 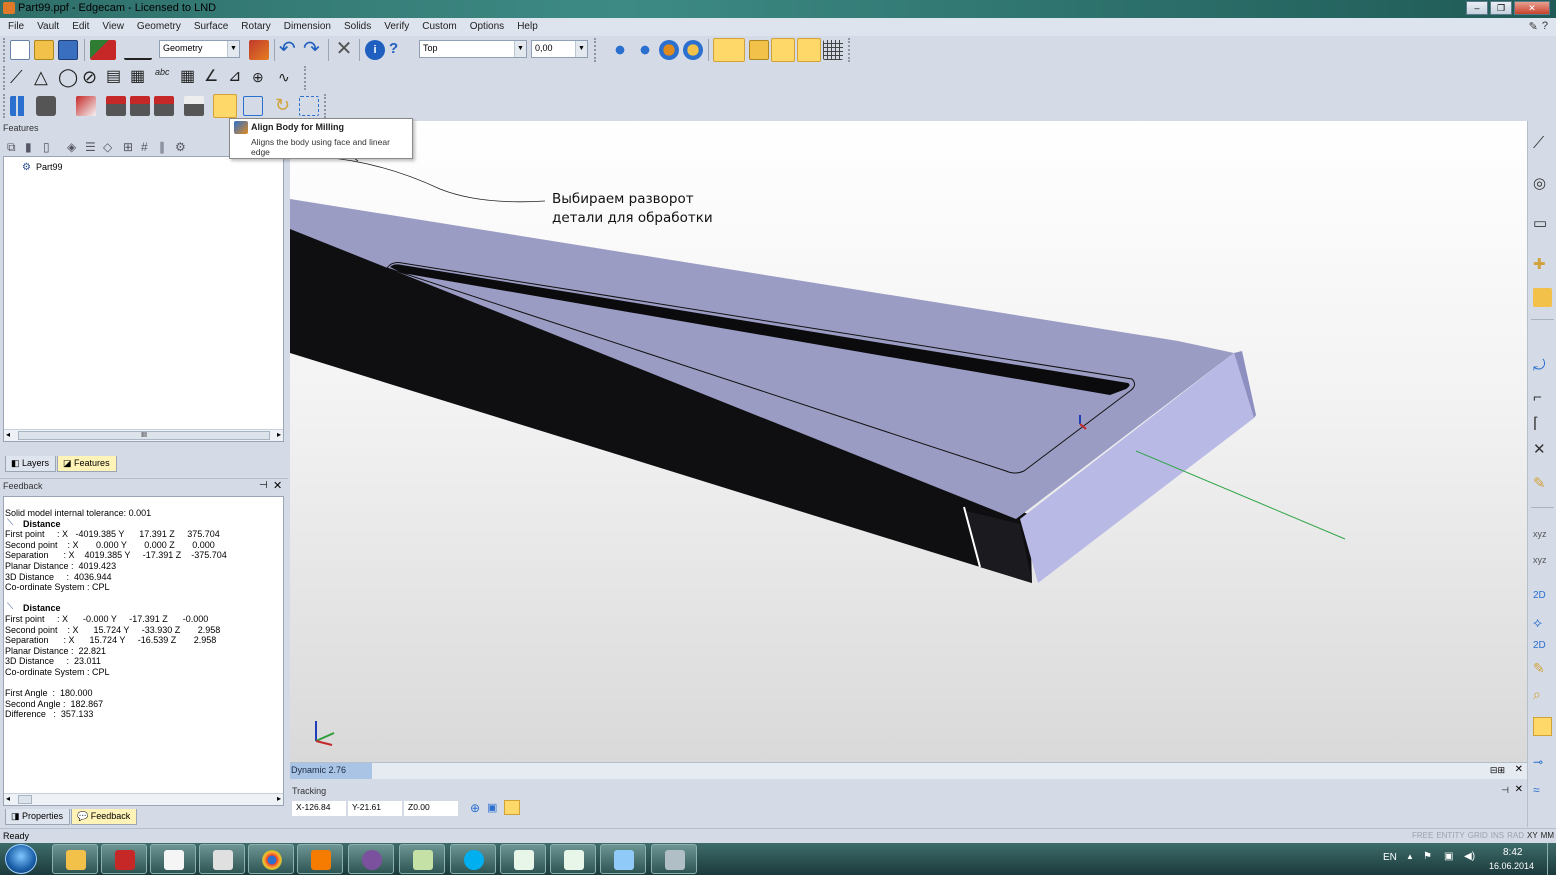 I want to click on feature-finder-icon, so click(x=20, y=106).